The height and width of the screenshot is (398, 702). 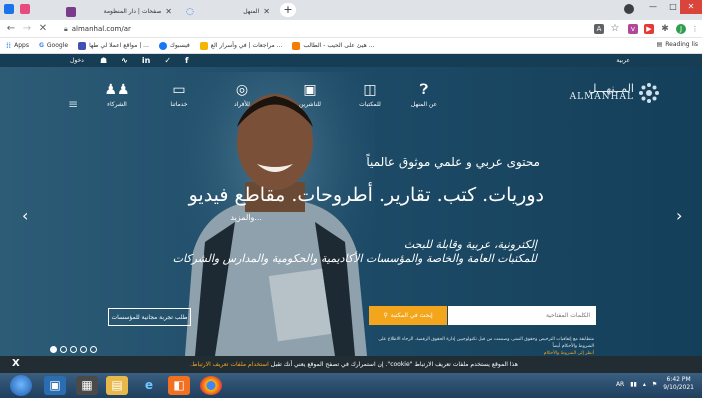 I want to click on reading-list-icon: ▤, so click(x=659, y=44).